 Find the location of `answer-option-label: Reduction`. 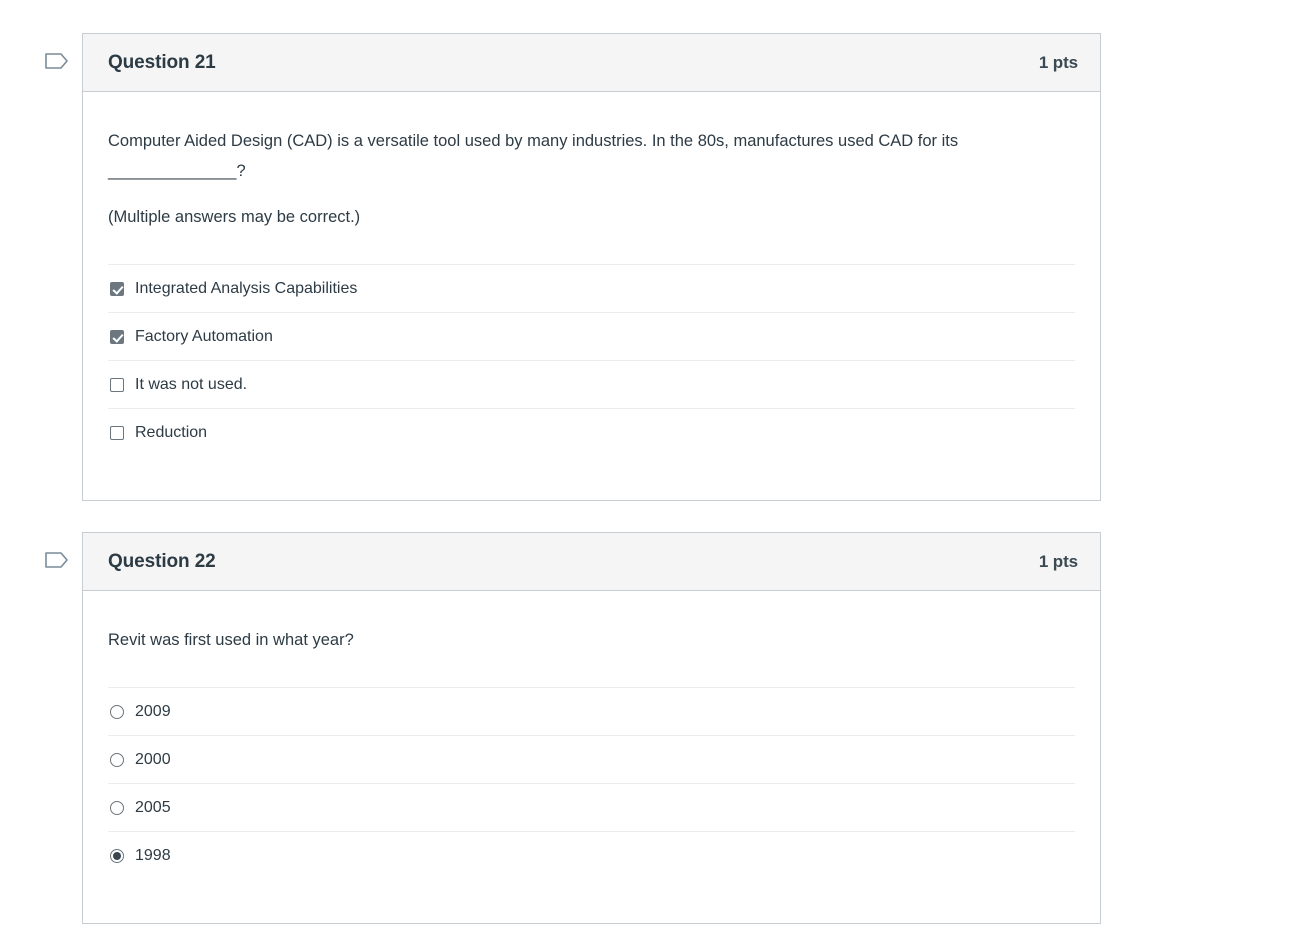

answer-option-label: Reduction is located at coordinates (171, 432).